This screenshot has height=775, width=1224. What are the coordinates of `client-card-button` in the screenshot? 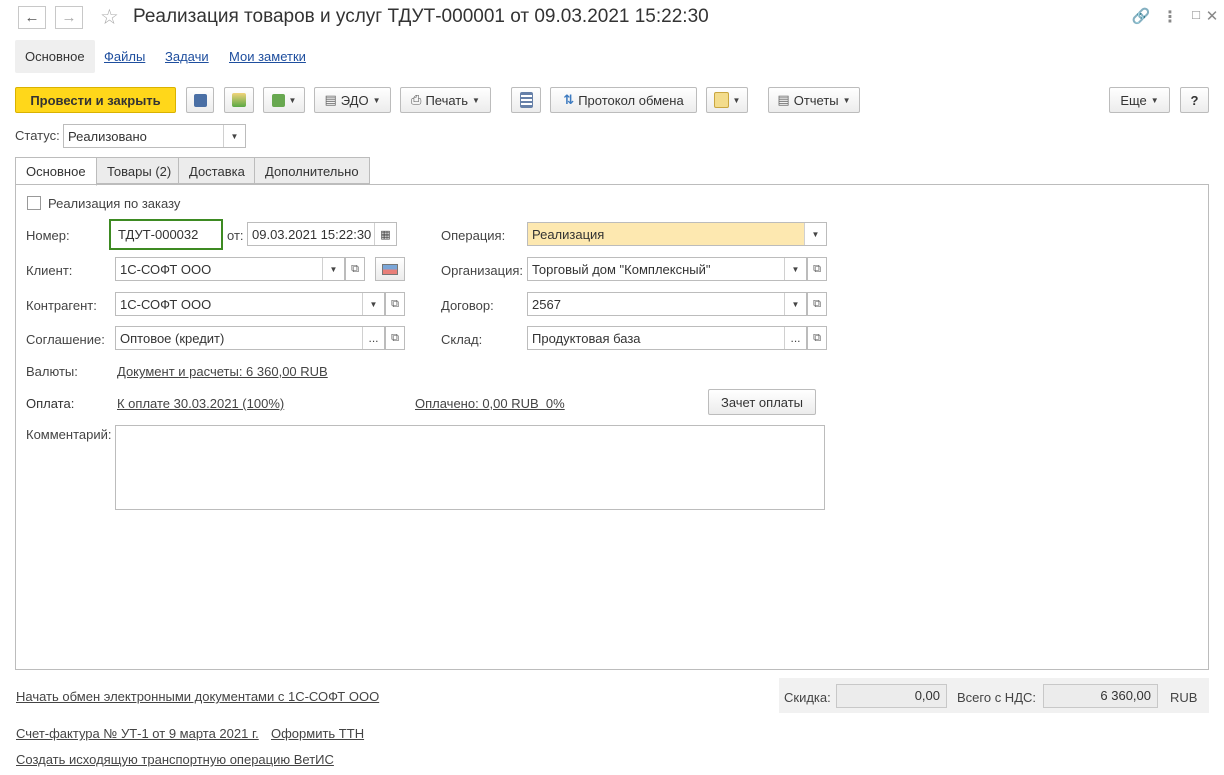 It's located at (390, 269).